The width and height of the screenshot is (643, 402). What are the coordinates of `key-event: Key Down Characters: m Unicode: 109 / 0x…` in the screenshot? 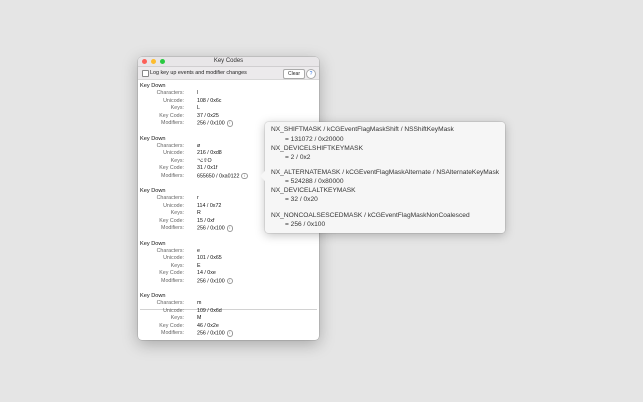 It's located at (228, 313).